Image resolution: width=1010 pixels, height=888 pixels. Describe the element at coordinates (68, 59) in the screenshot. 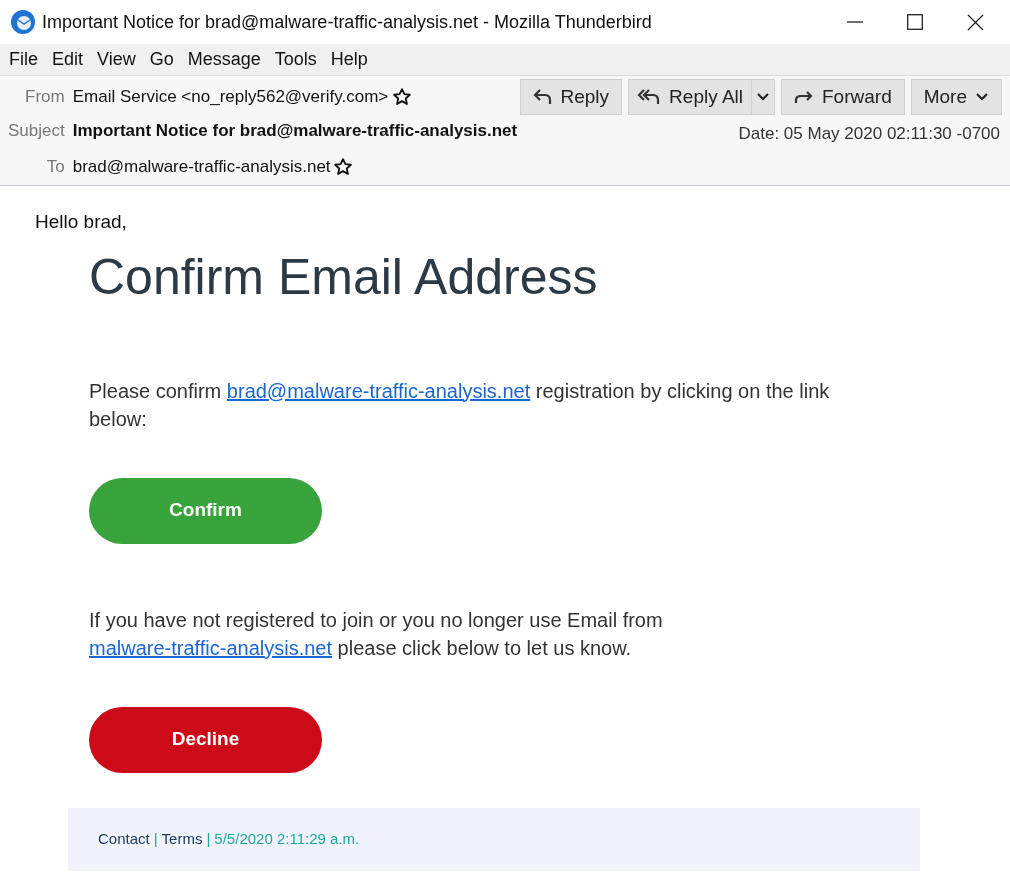

I see `menu-item: Edit` at that location.